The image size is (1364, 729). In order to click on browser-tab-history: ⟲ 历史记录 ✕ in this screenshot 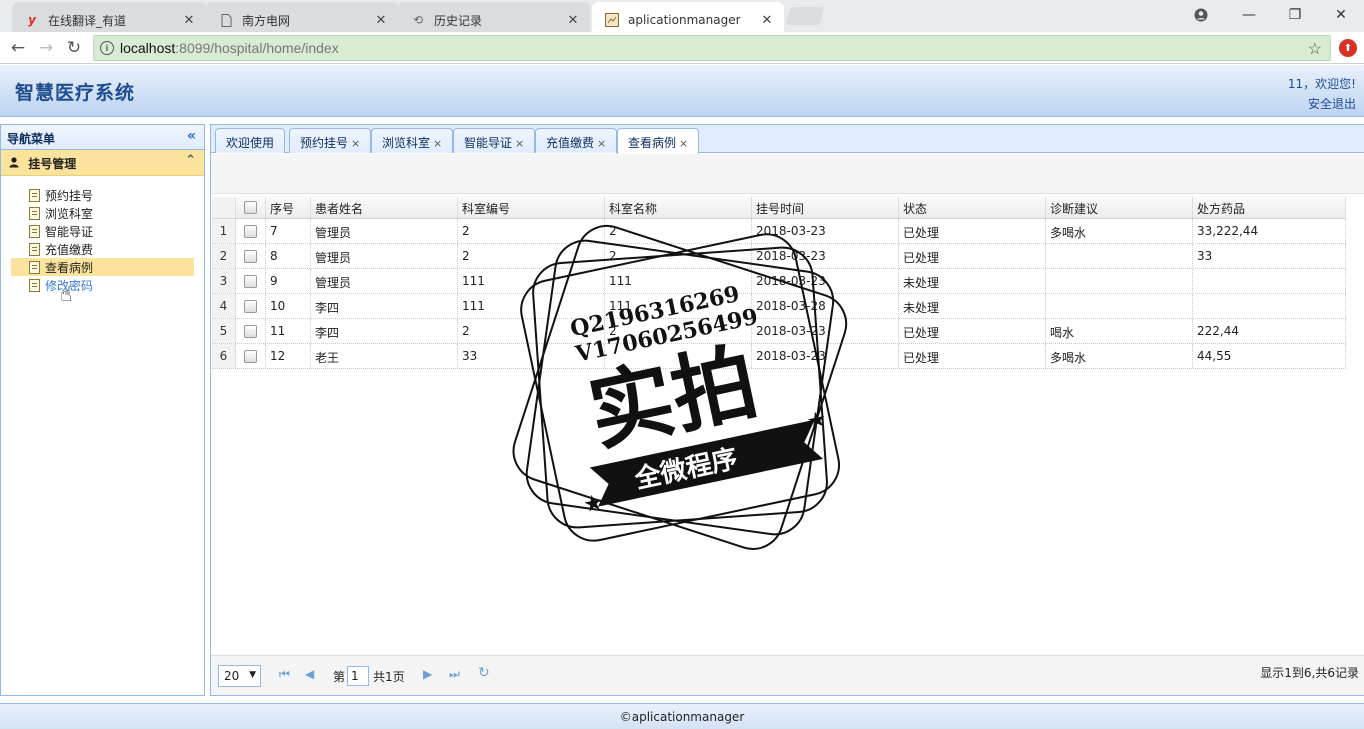, I will do `click(494, 17)`.